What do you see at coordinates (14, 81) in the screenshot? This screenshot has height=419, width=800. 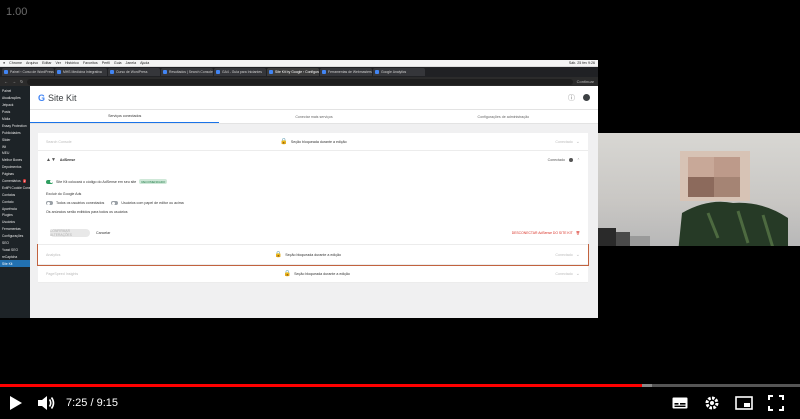 I see `forward-icon: →` at bounding box center [14, 81].